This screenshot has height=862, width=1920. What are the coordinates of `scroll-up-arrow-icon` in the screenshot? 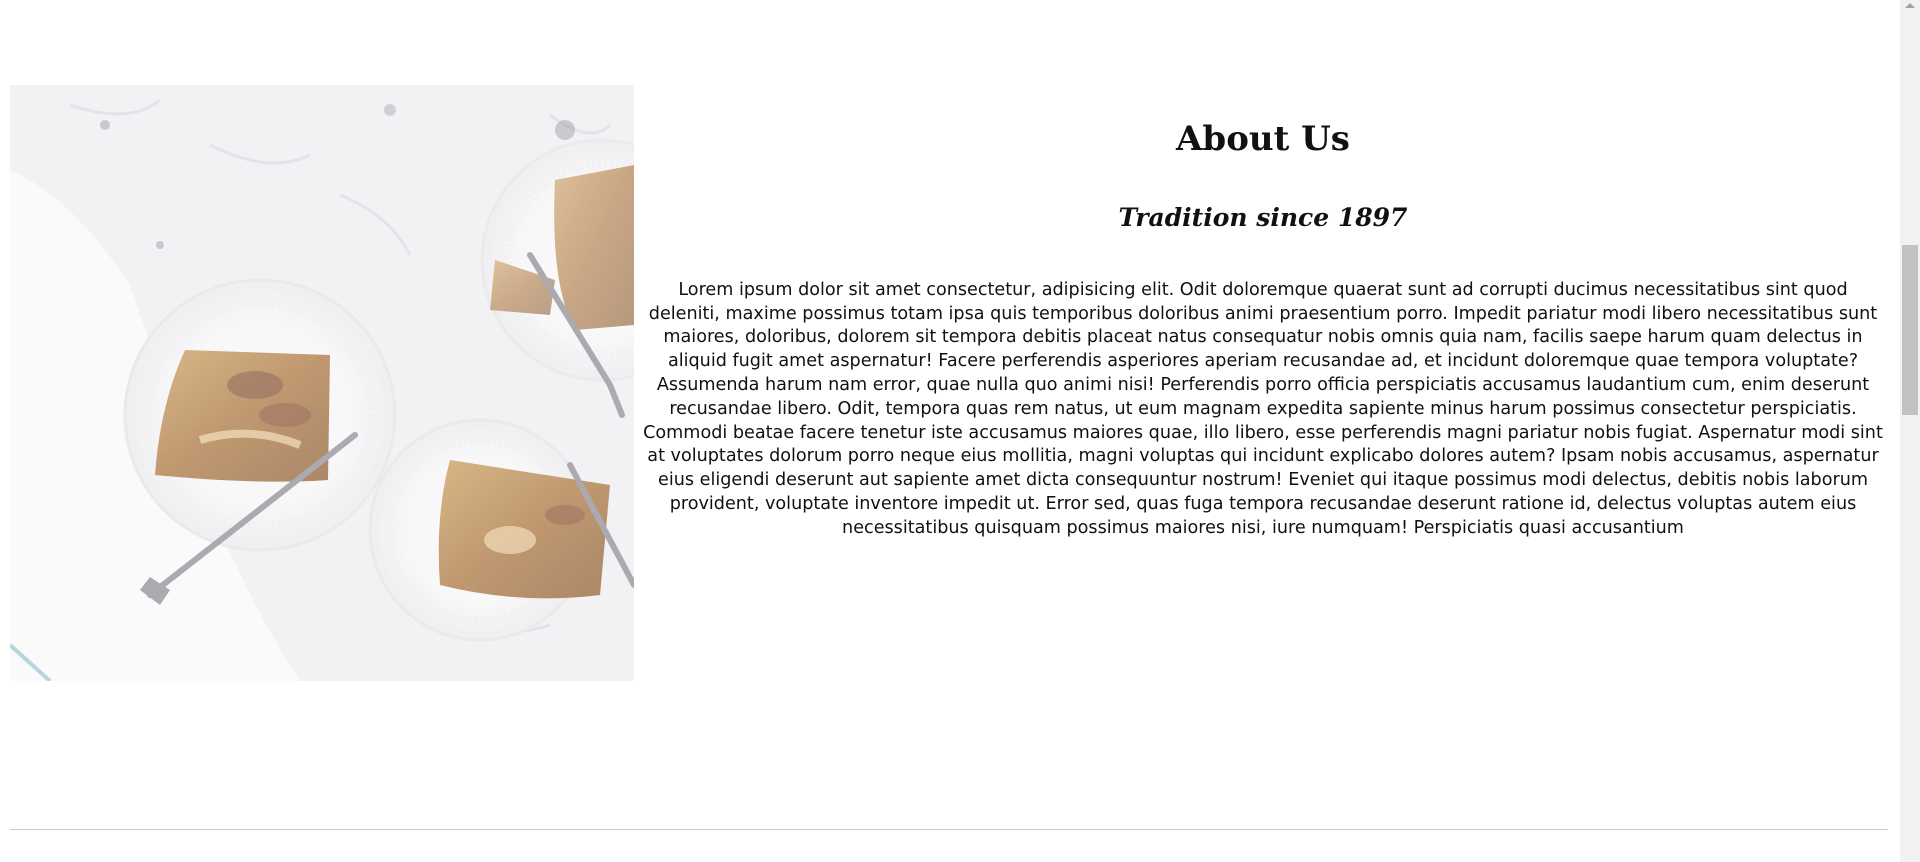 It's located at (1910, 5).